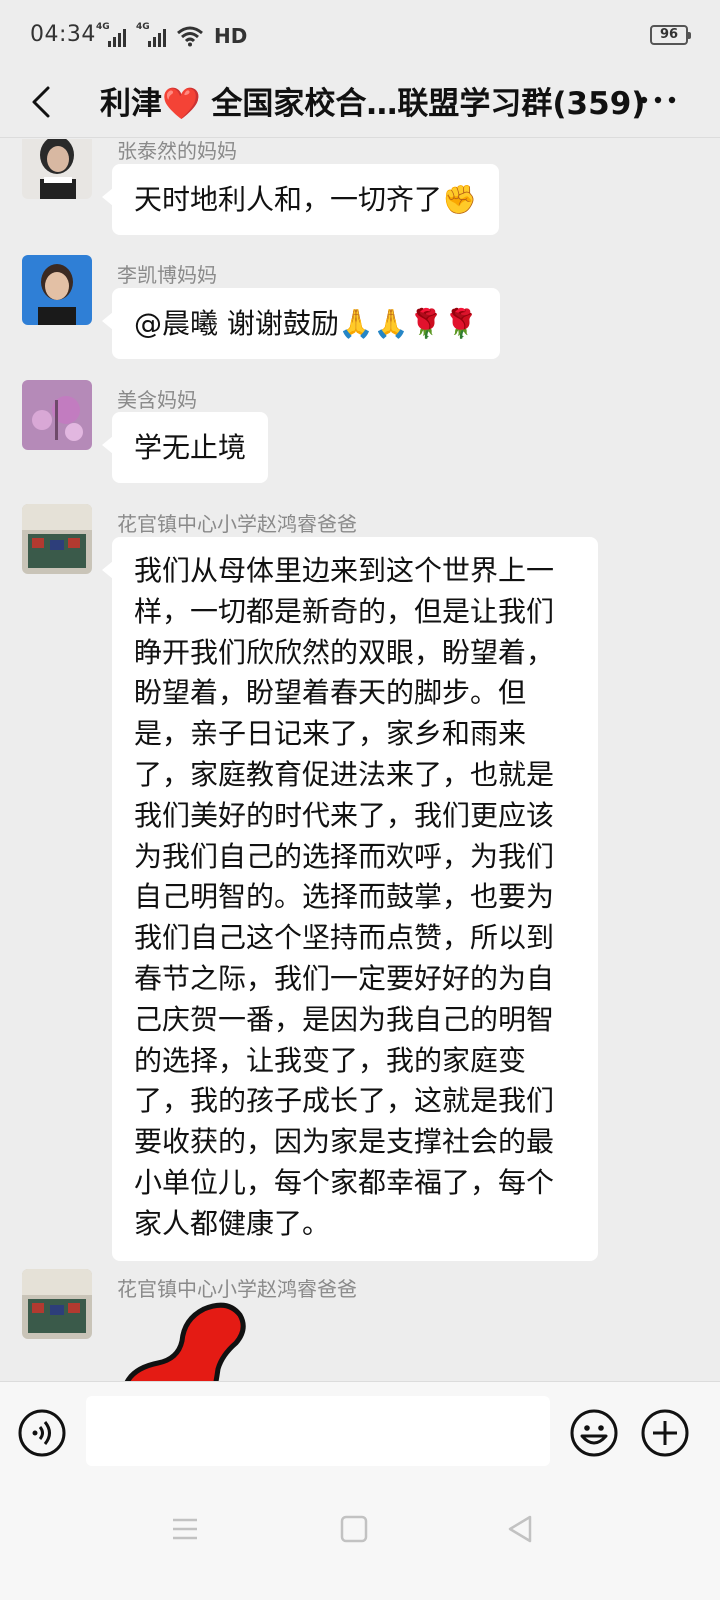 The width and height of the screenshot is (720, 1600). I want to click on voice-icon, so click(42, 1433).